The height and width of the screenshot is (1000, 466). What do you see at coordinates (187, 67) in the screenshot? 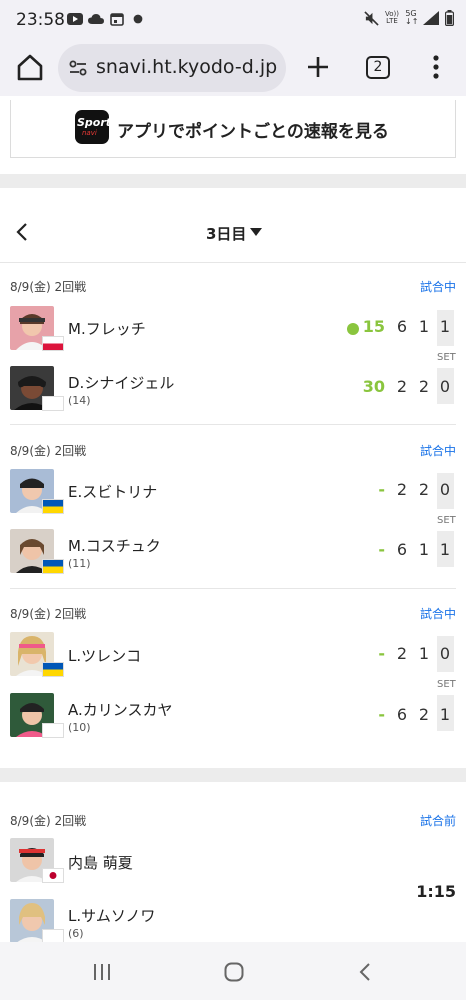
I see `url-text: snavi.ht.kyodo-d.jp` at bounding box center [187, 67].